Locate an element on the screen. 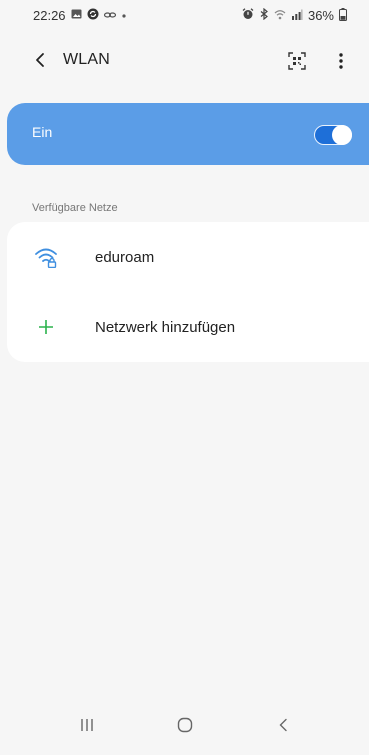 This screenshot has height=755, width=369. network-item-eduroam: eduroam is located at coordinates (188, 257).